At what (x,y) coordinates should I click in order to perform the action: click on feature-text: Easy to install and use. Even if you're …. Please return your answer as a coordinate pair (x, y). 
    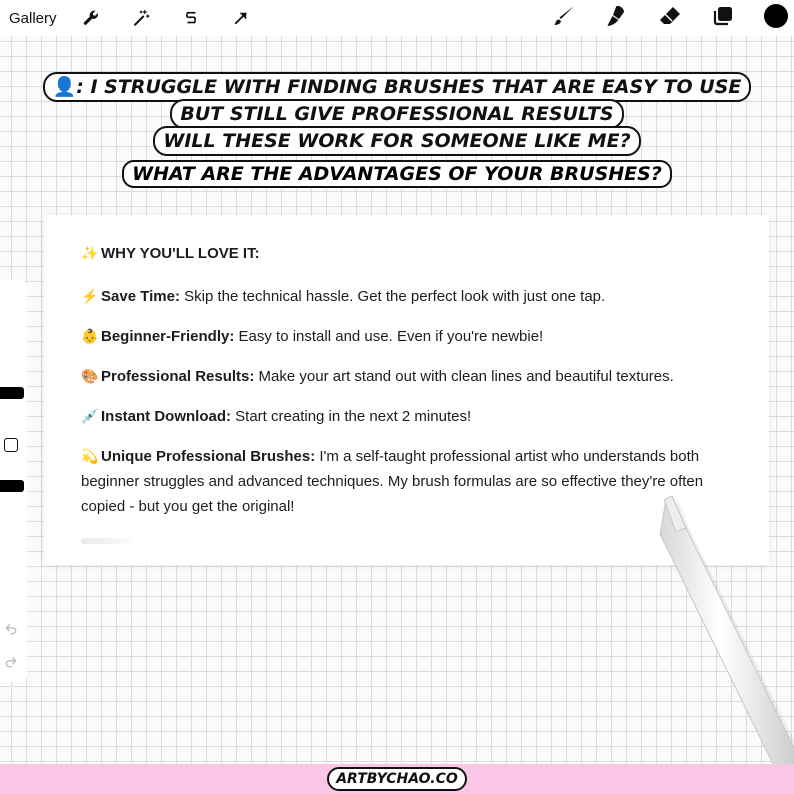
    Looking at the image, I should click on (389, 336).